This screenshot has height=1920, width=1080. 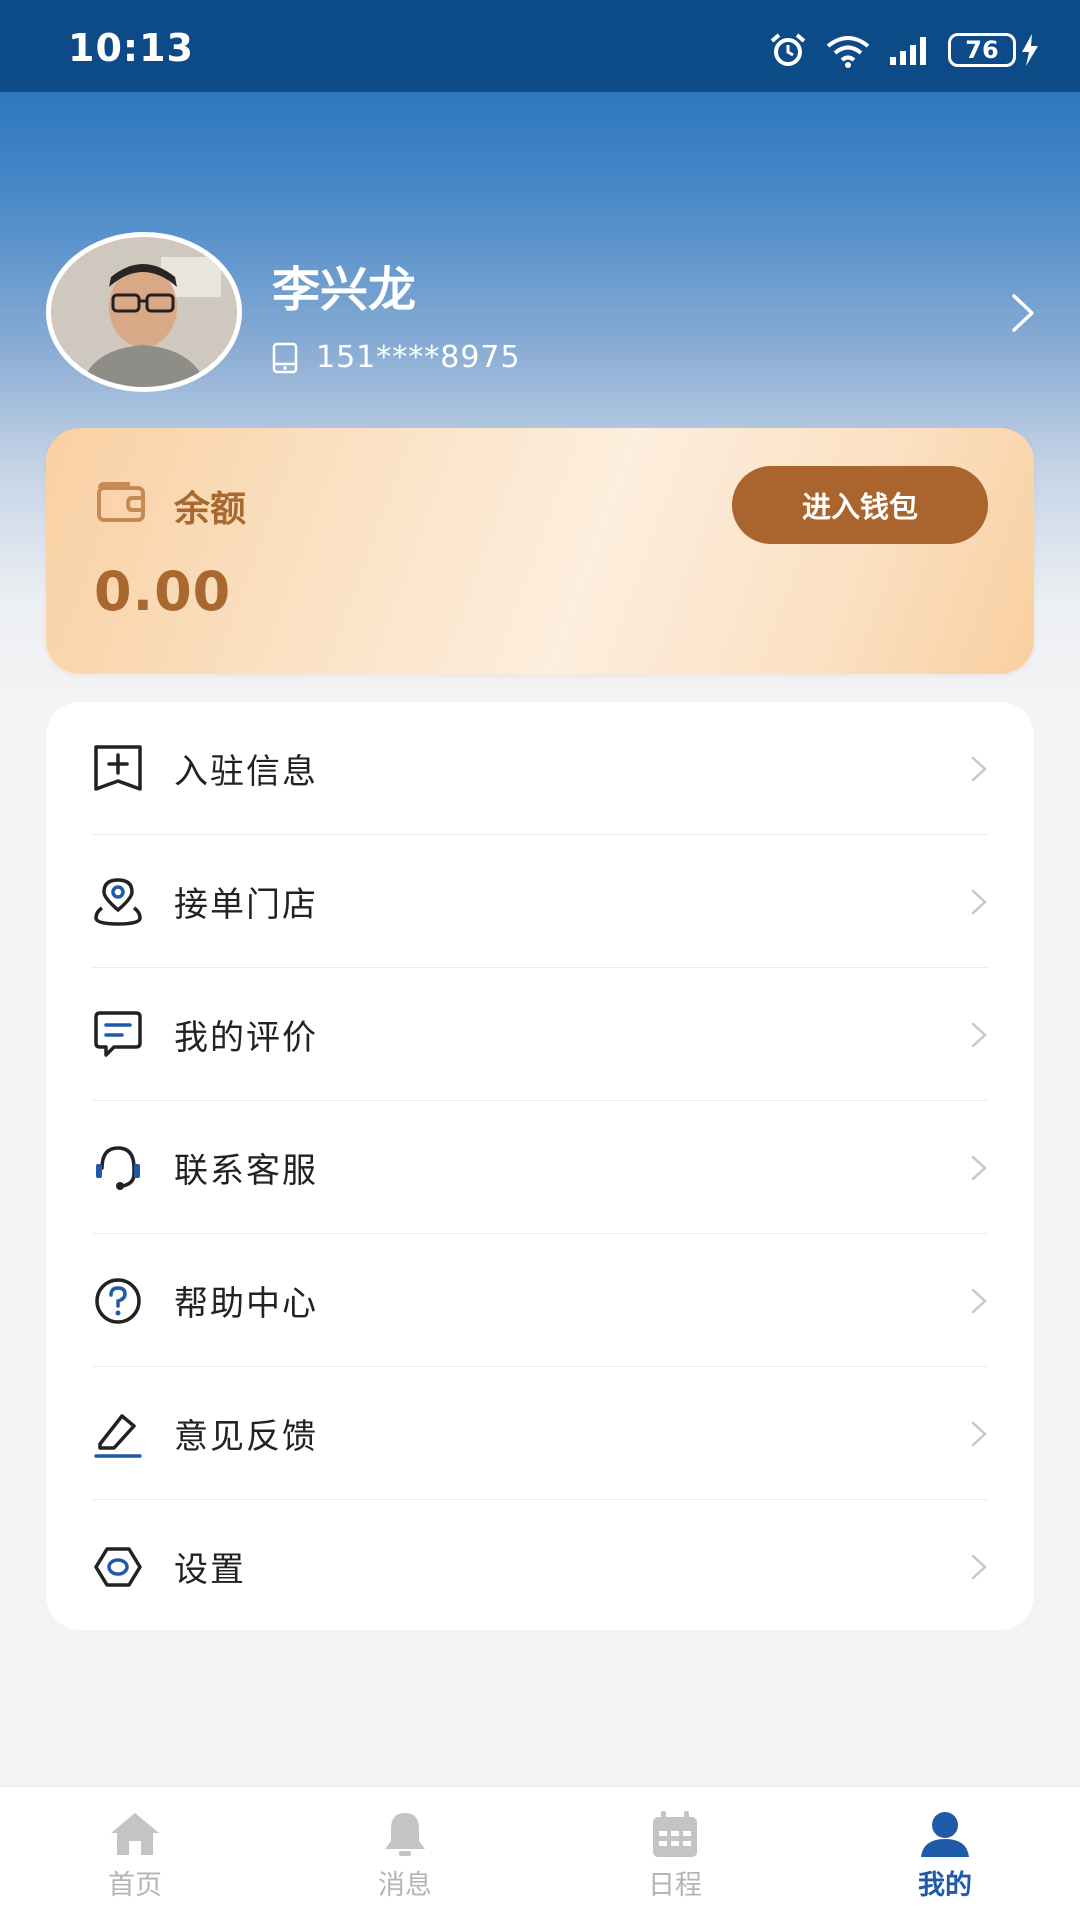 What do you see at coordinates (210, 509) in the screenshot?
I see `wallet-label: 余额` at bounding box center [210, 509].